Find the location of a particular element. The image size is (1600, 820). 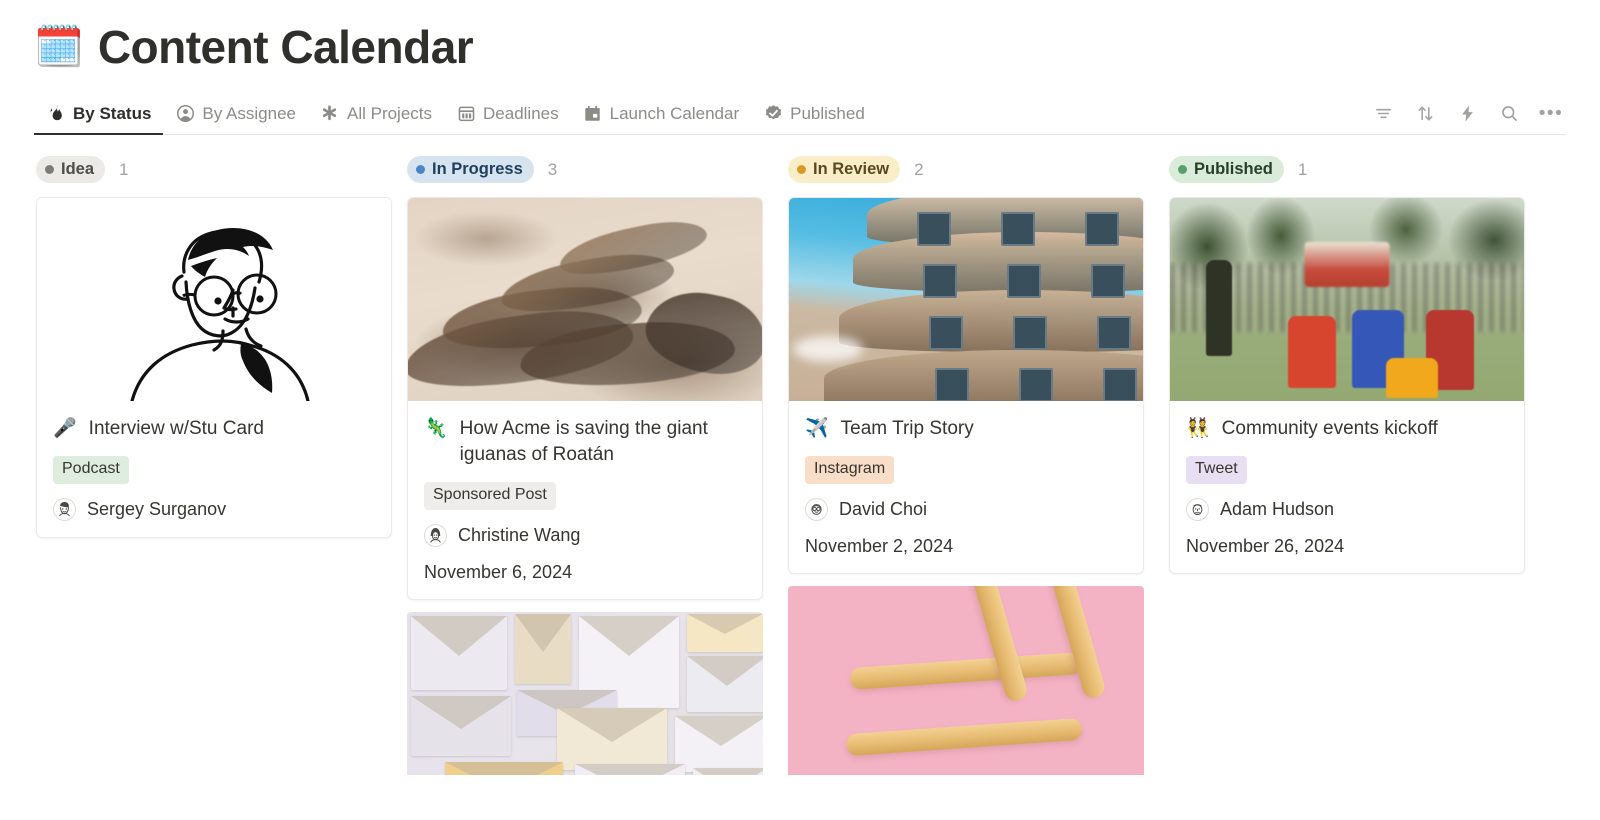

search-icon is located at coordinates (1509, 114).